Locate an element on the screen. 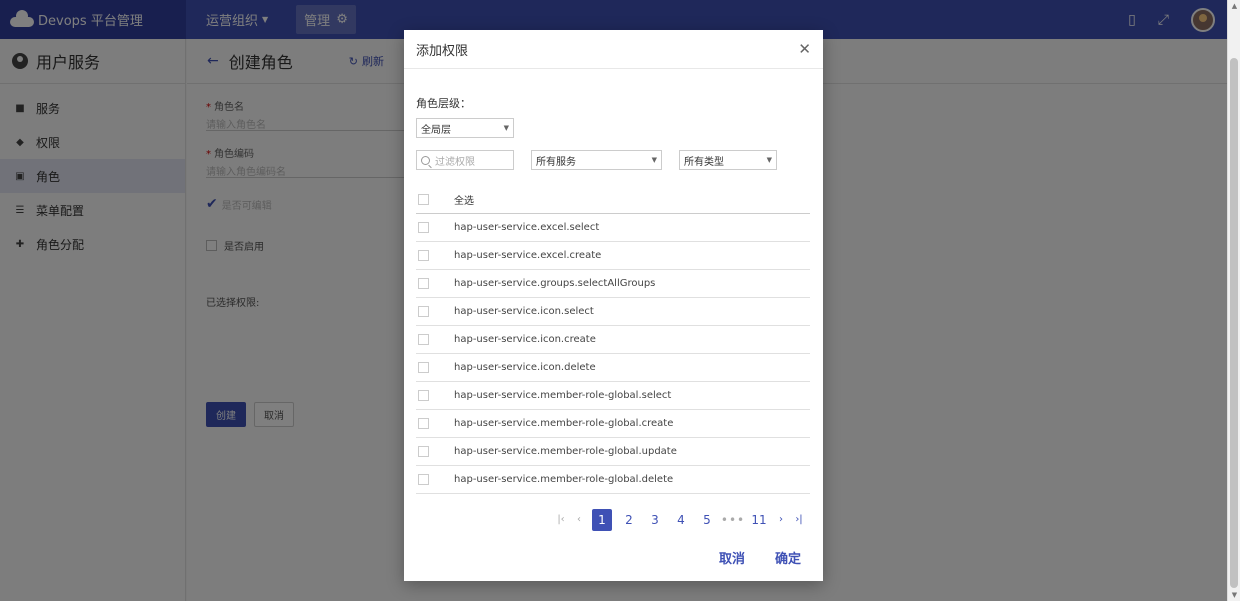  permission-row: hap-user-service.excel.select is located at coordinates (613, 228).